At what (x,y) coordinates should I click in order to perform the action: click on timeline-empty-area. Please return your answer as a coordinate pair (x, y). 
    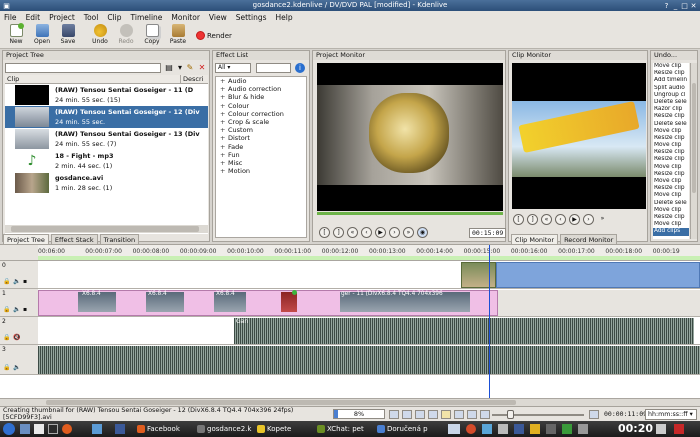
    Looking at the image, I should click on (350, 387).